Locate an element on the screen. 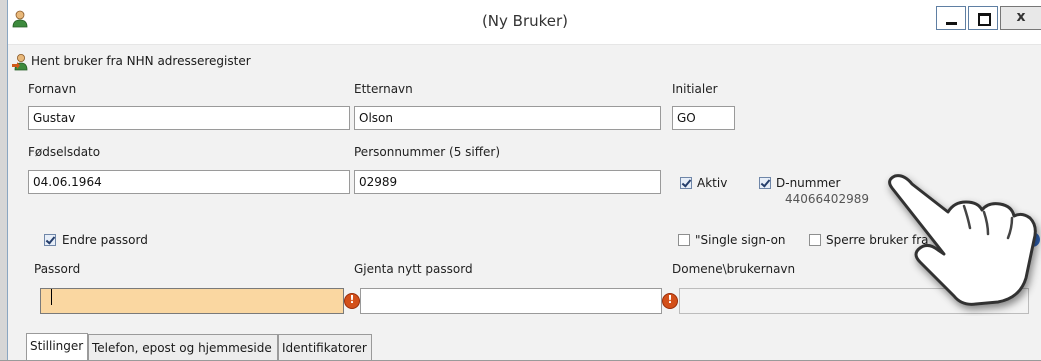 This screenshot has width=1041, height=361. tab-identifikatorer-label: Identifikatorer is located at coordinates (324, 348).